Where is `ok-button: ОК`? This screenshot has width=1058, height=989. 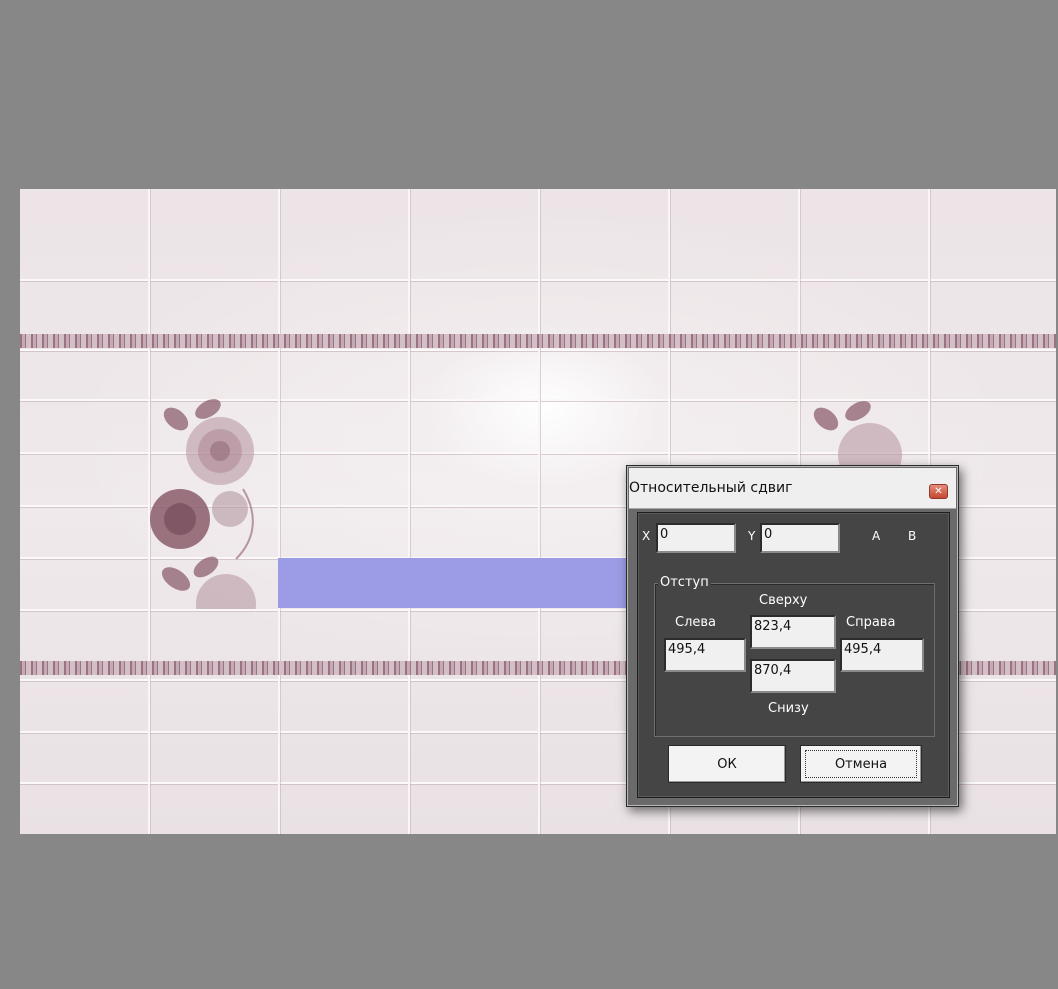 ok-button: ОК is located at coordinates (727, 764).